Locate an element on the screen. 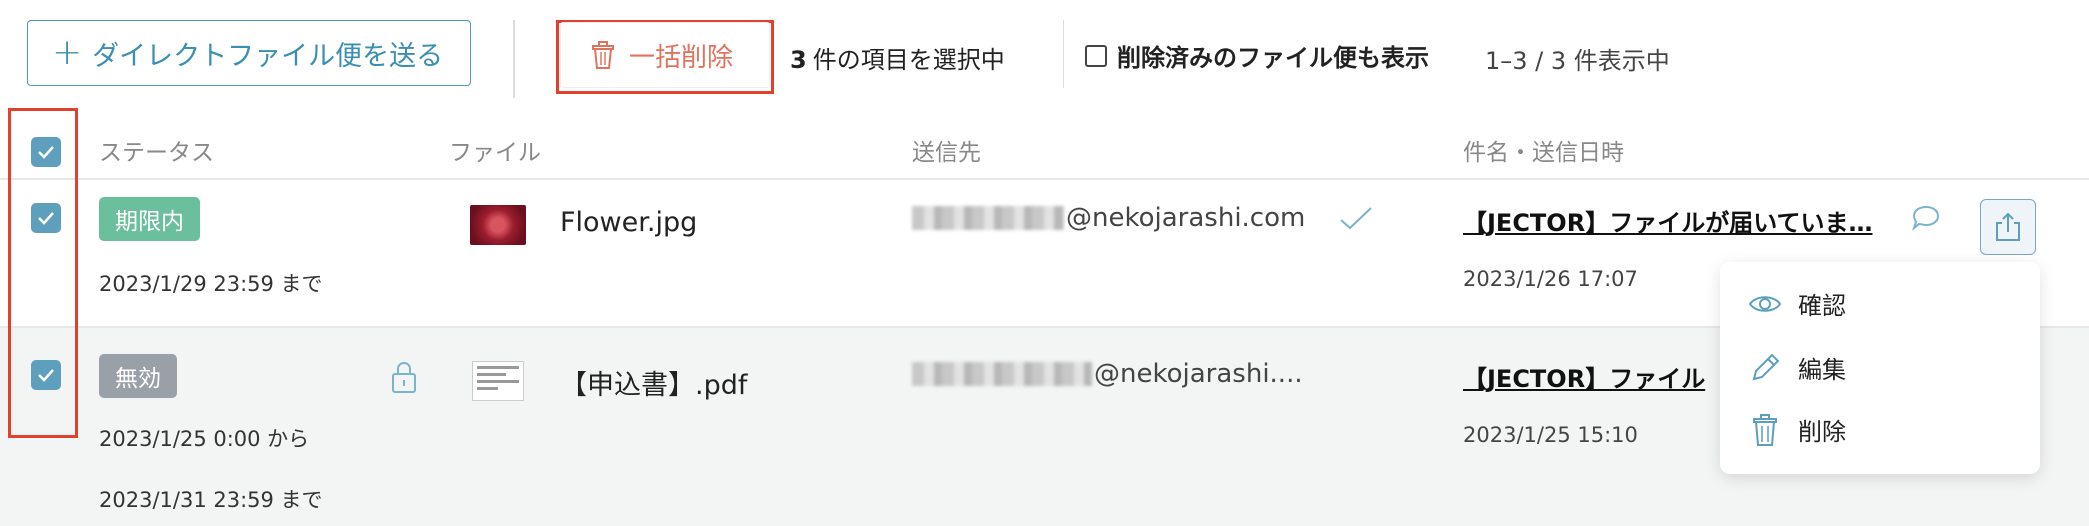  send-direct-file-button: + ダイレクトファイル便を送る is located at coordinates (249, 53).